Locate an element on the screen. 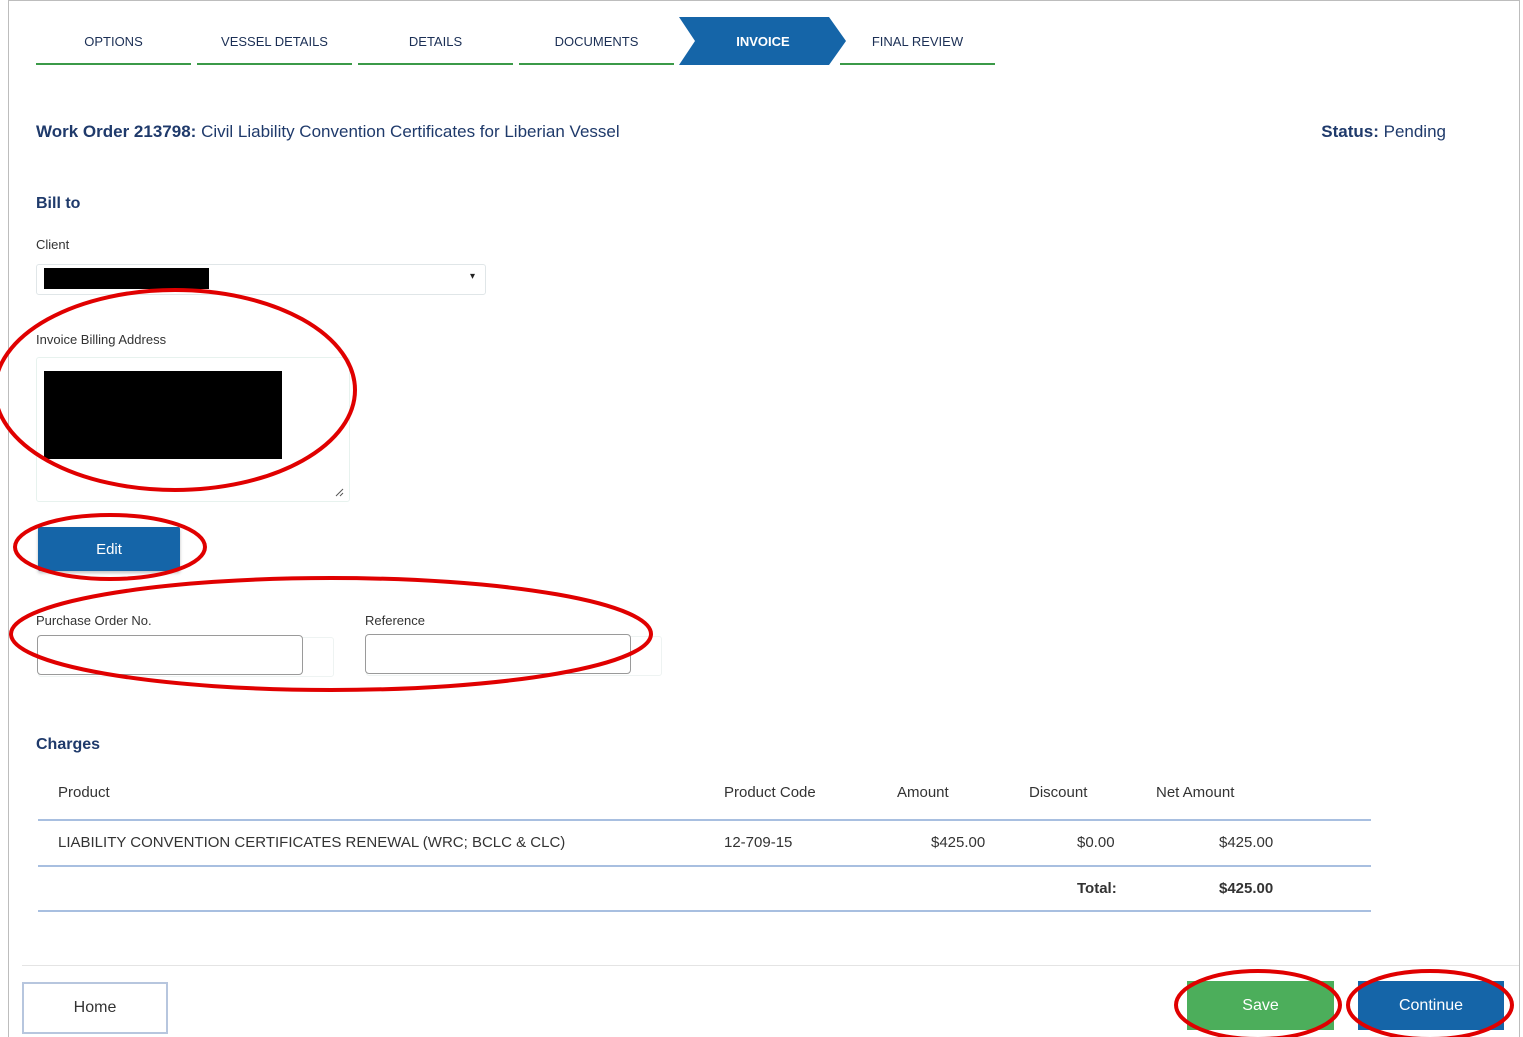 This screenshot has height=1037, width=1523. client-select: ▾ is located at coordinates (261, 279).